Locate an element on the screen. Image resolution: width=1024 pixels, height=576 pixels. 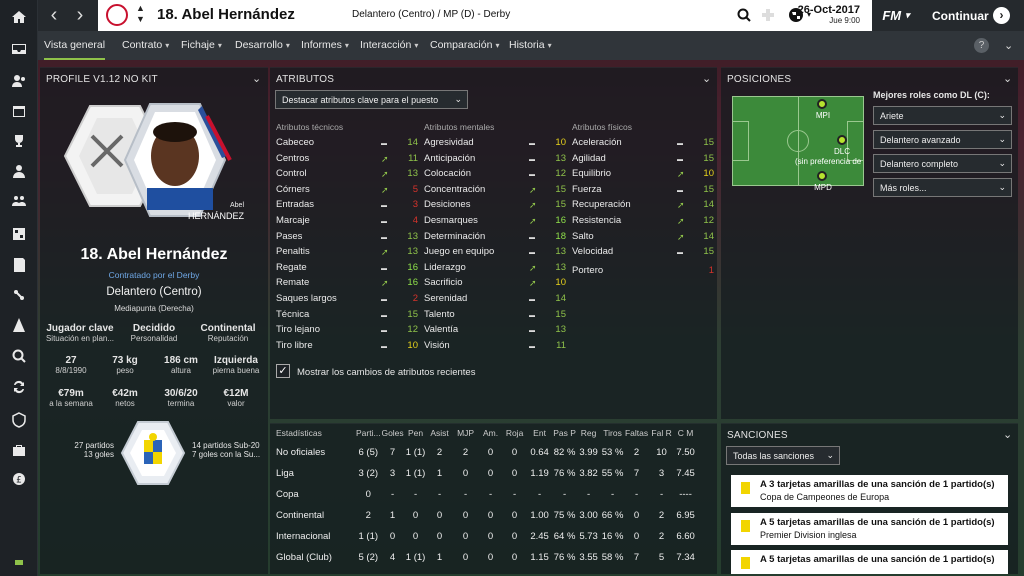
scouting-icon is located at coordinates (19, 325).